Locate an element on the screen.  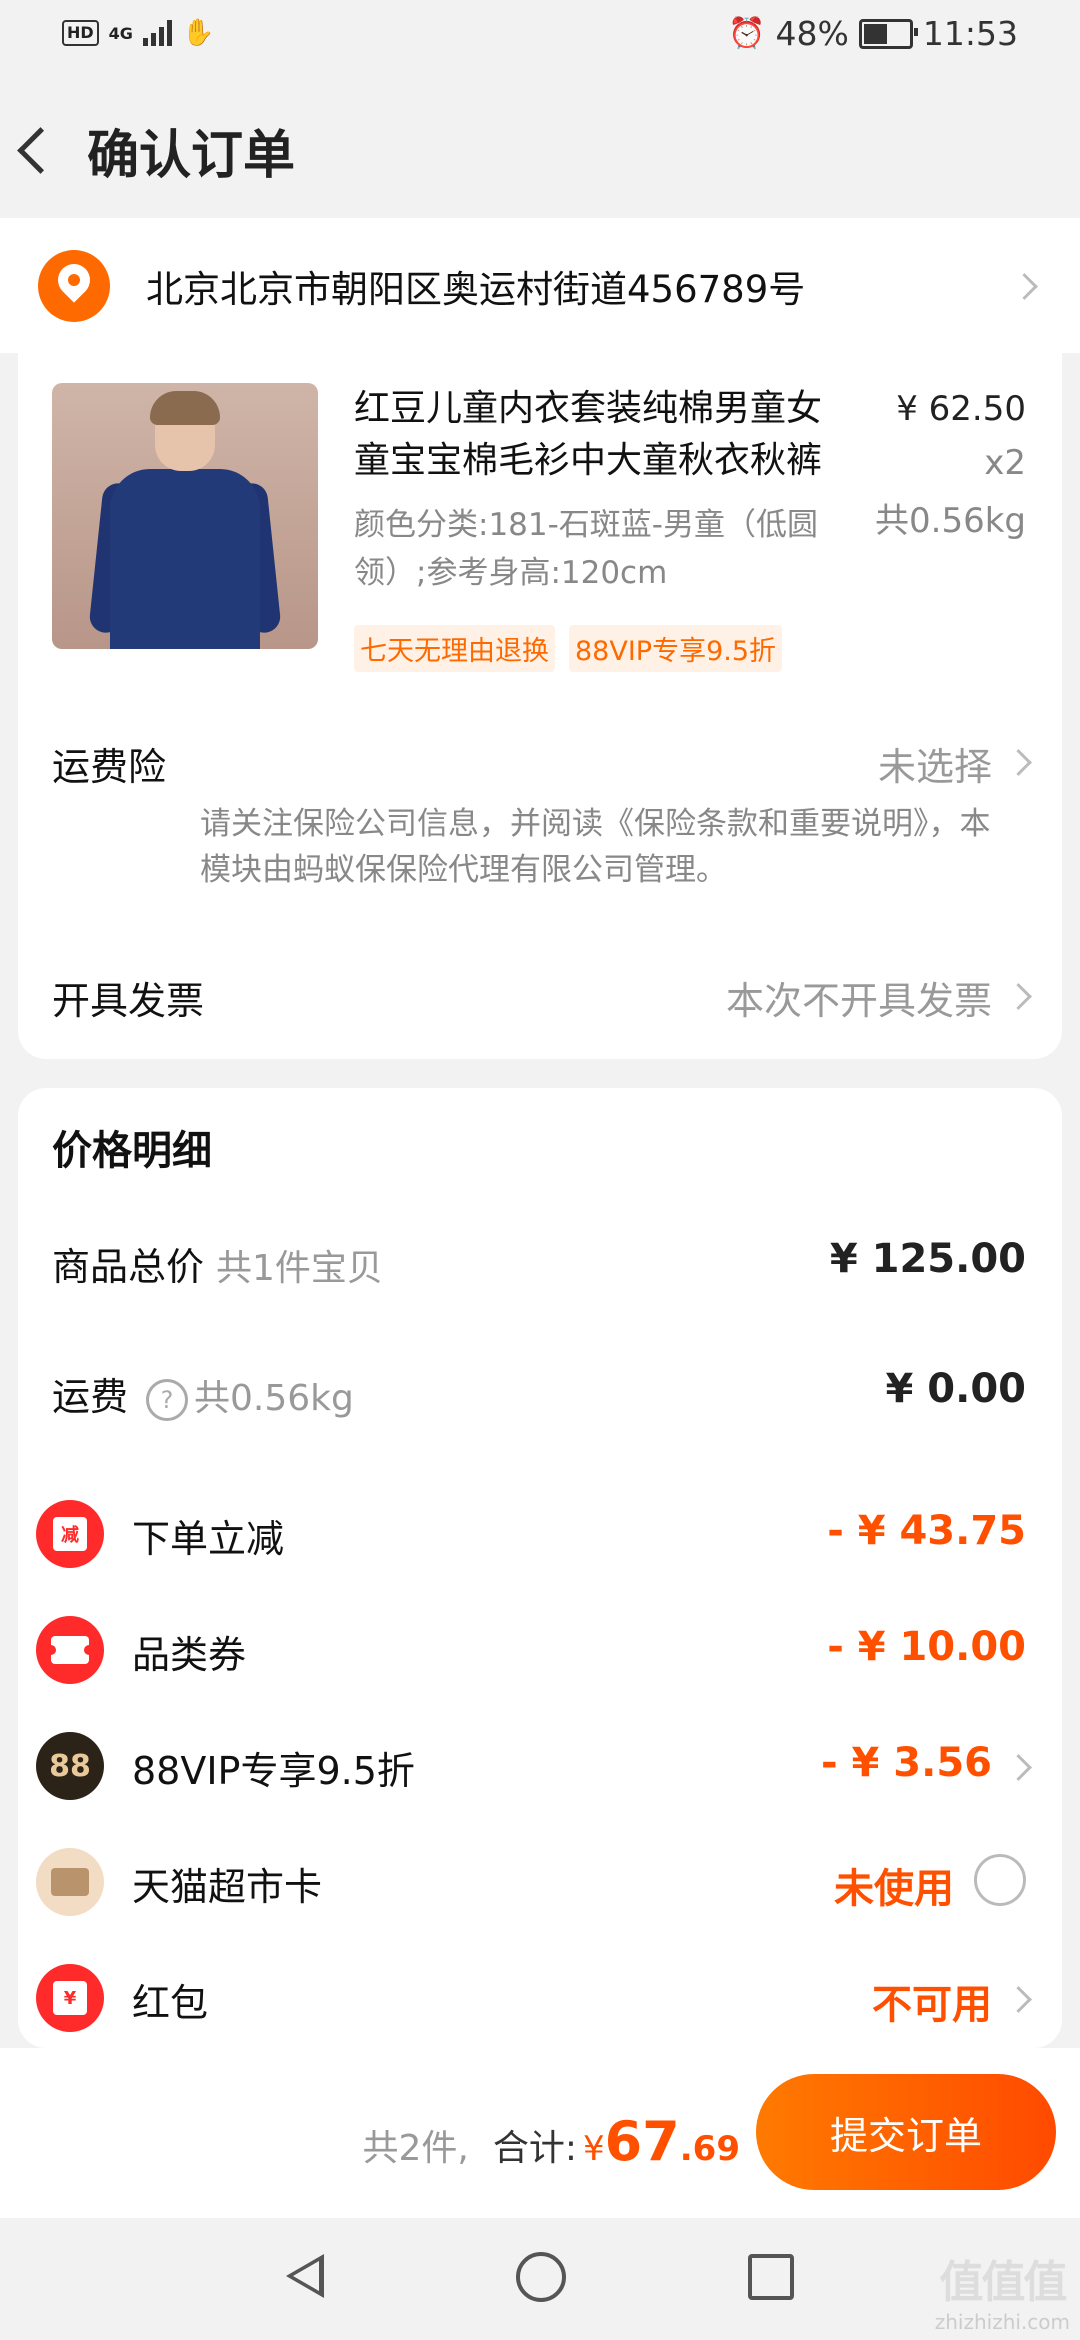
product-image is located at coordinates (185, 516).